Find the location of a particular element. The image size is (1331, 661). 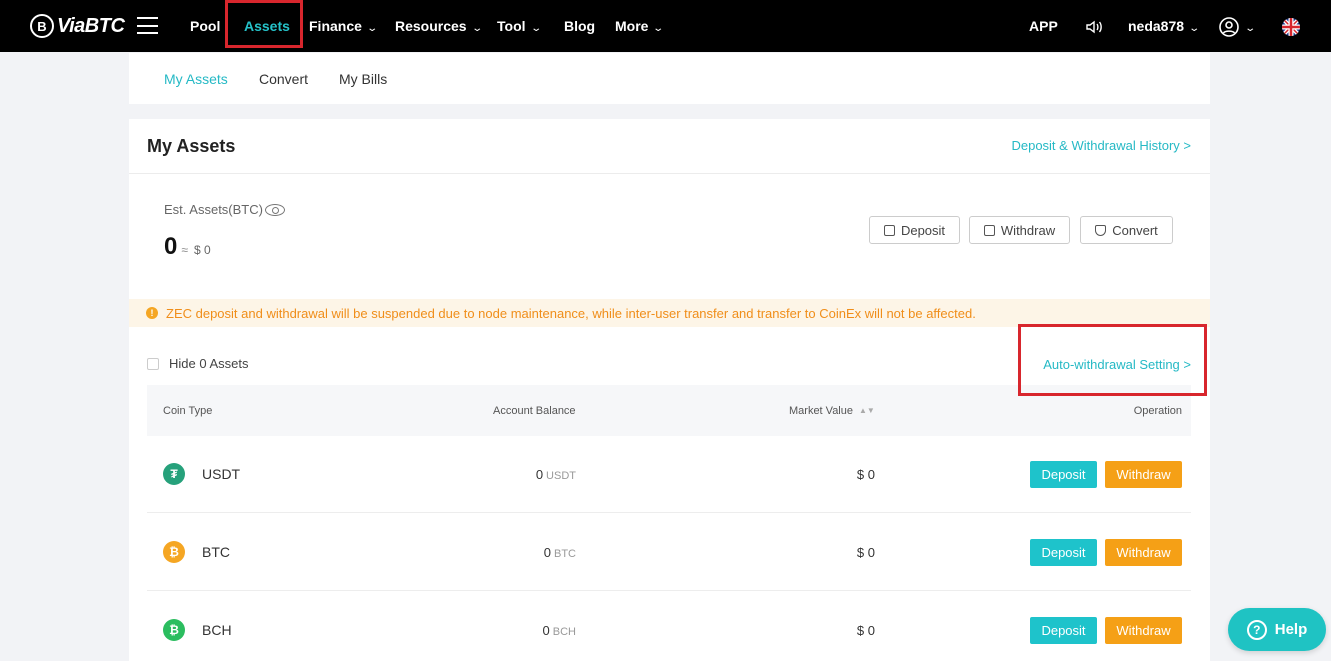

logo-text: ViaBTC is located at coordinates (91, 25).